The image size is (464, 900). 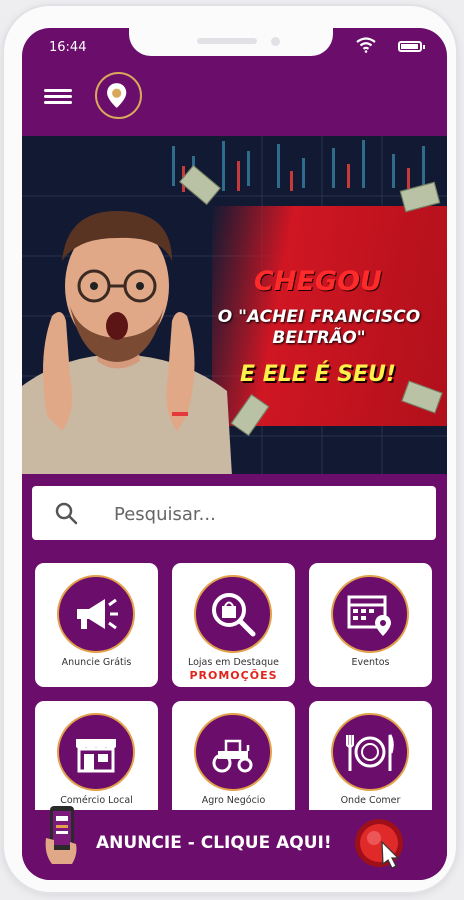 What do you see at coordinates (411, 46) in the screenshot?
I see `battery-icon` at bounding box center [411, 46].